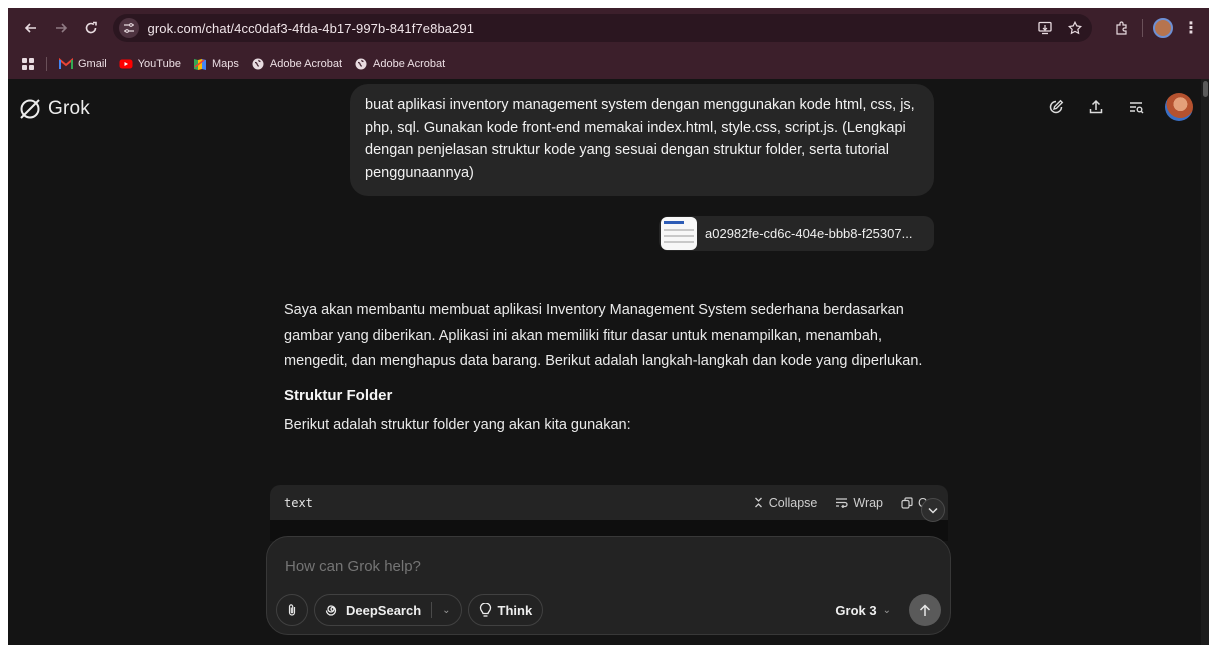 The width and height of the screenshot is (1209, 645). Describe the element at coordinates (1205, 89) in the screenshot. I see `scrollbar-thumb` at that location.